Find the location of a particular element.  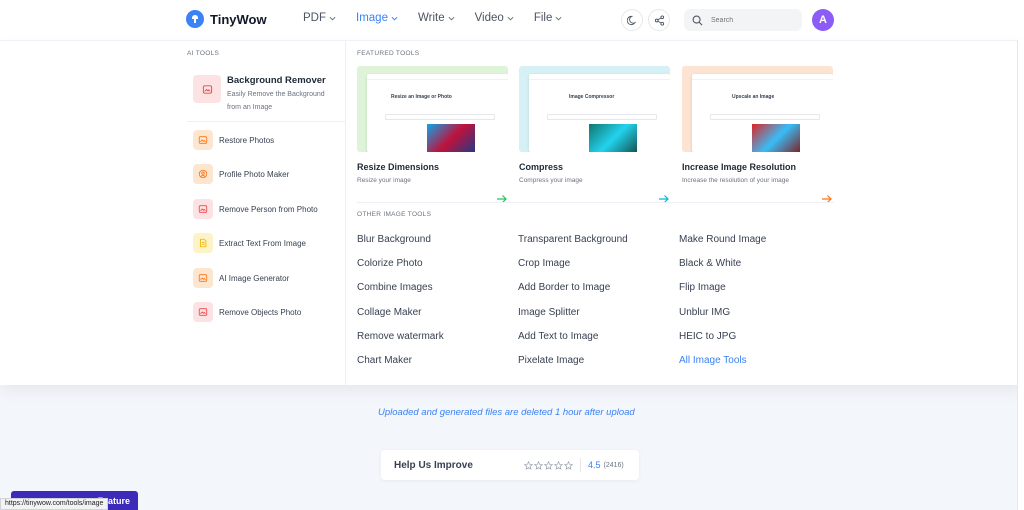

nav-image: Image is located at coordinates (377, 18).